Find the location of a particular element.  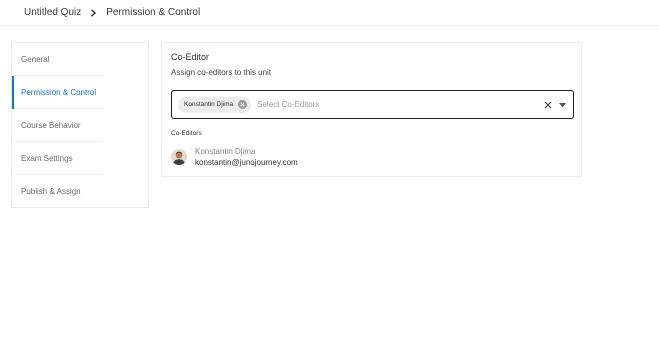

avatar is located at coordinates (179, 157).